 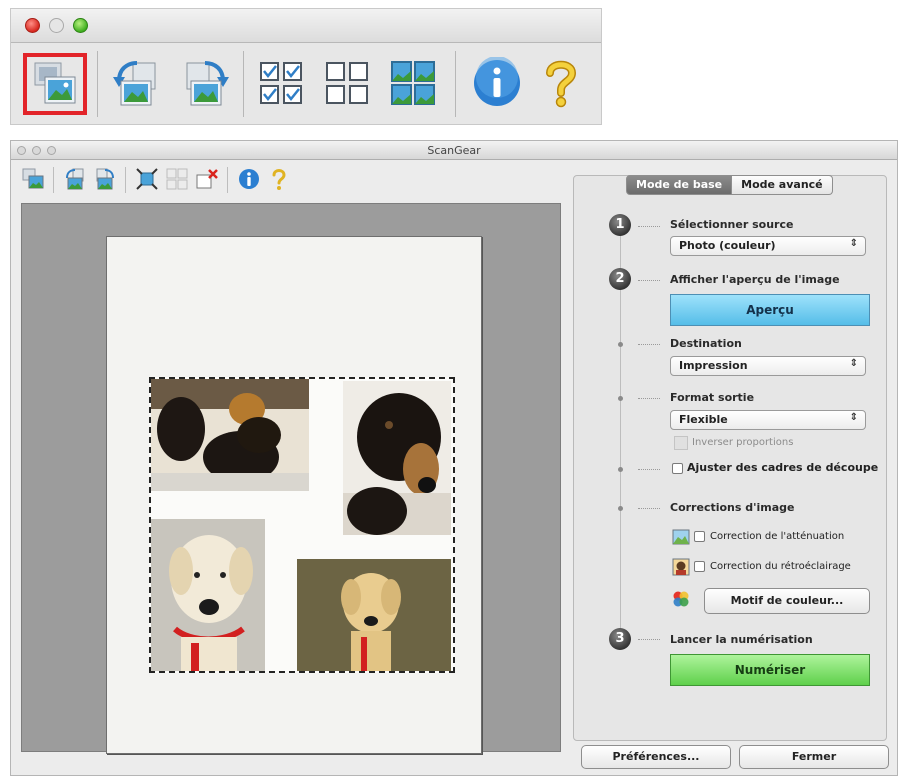 What do you see at coordinates (620, 225) in the screenshot?
I see `step-1-badge: 1` at bounding box center [620, 225].